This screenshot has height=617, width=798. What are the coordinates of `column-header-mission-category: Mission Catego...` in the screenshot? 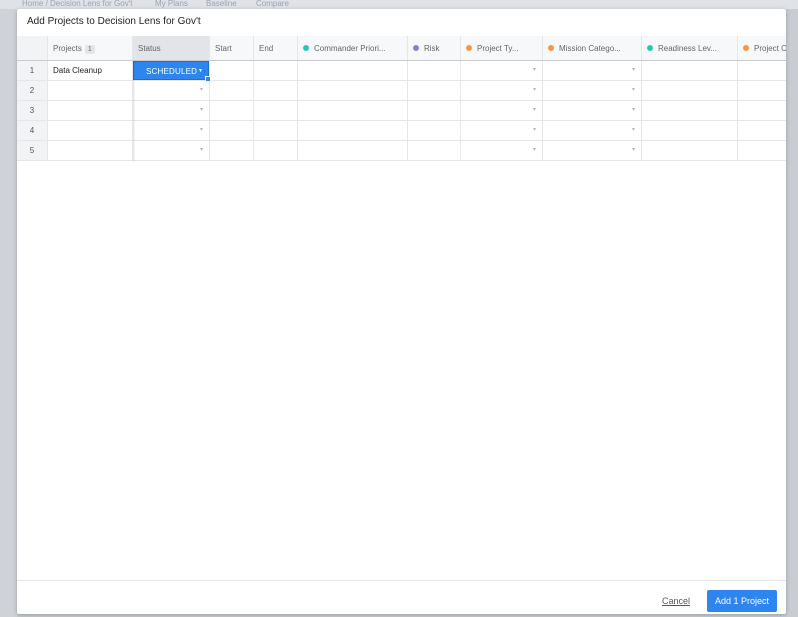 It's located at (592, 48).